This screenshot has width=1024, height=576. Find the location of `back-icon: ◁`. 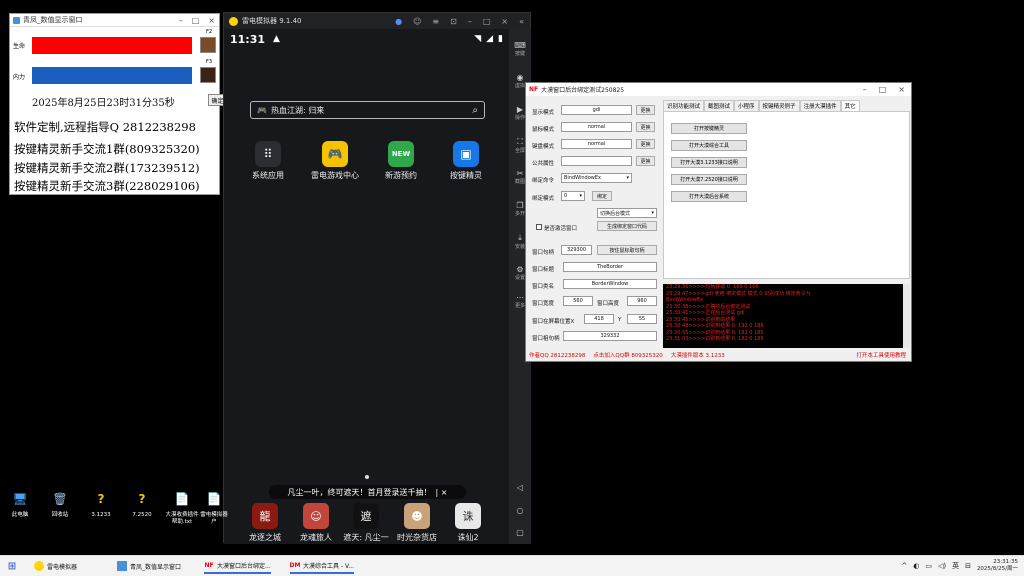

back-icon: ◁ is located at coordinates (520, 487).